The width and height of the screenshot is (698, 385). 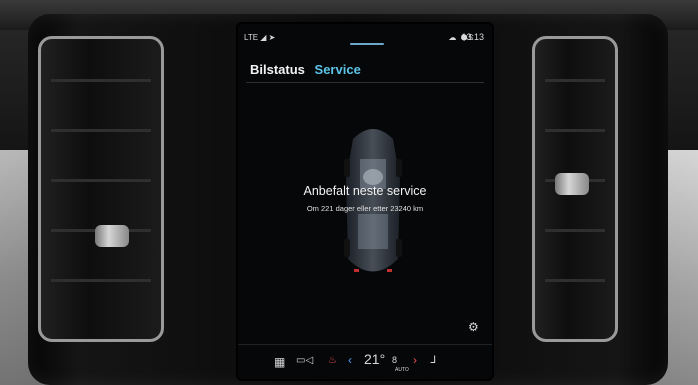 What do you see at coordinates (101, 189) in the screenshot?
I see `left-air-vent` at bounding box center [101, 189].